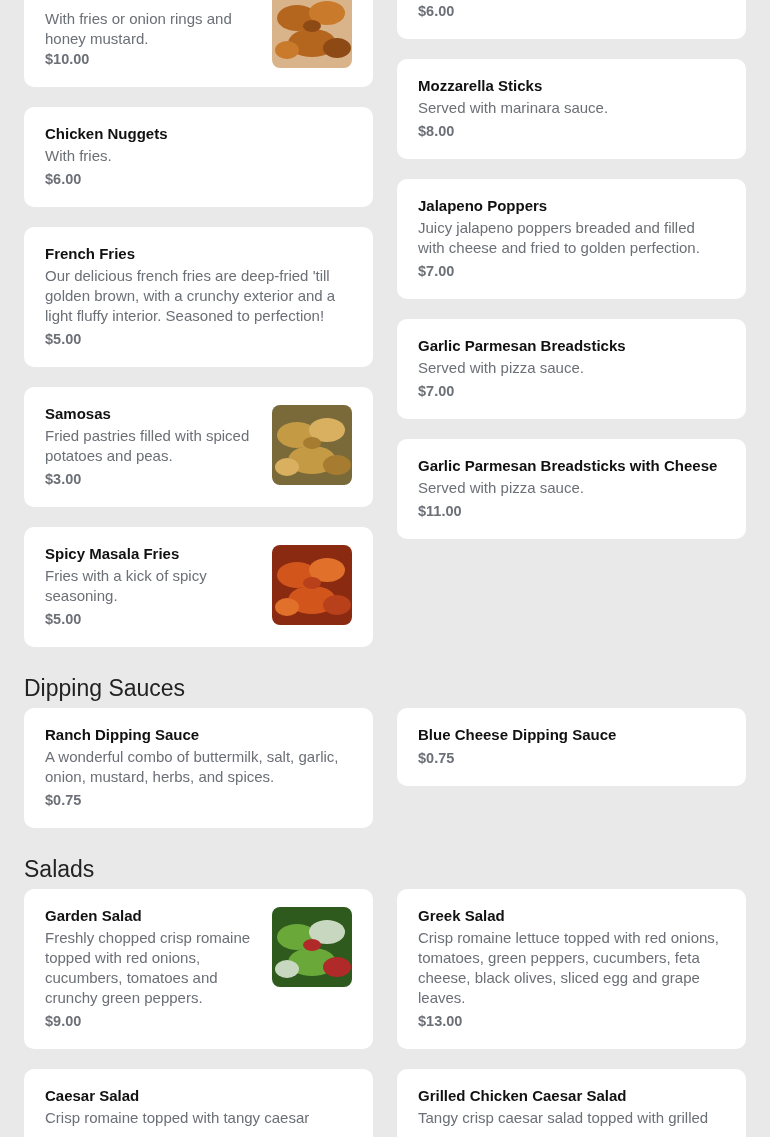  I want to click on menu-item-card: Chicken Nuggets With fries. $6.00, so click(198, 157).